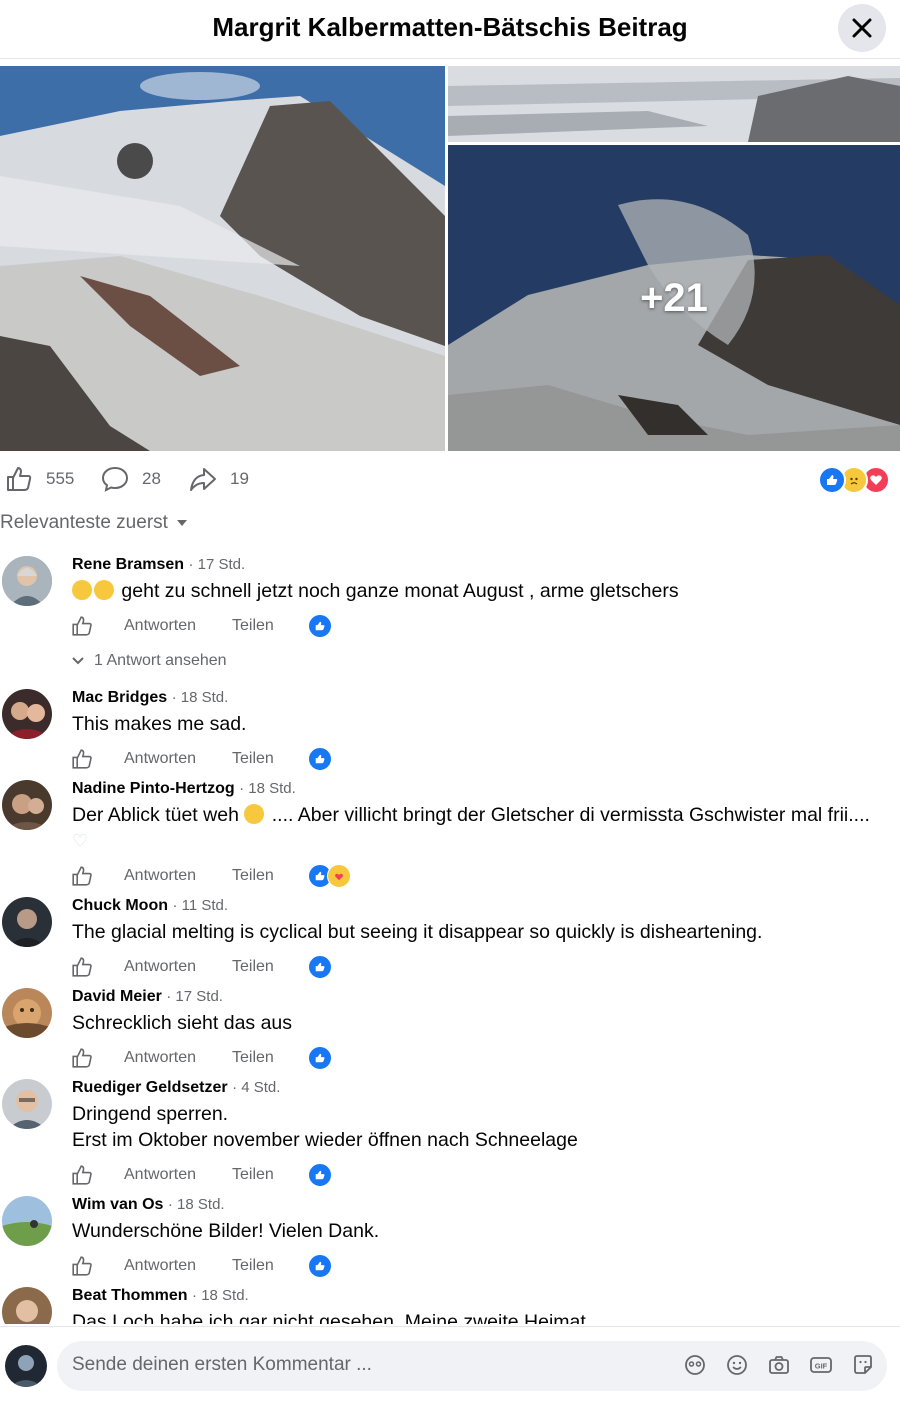 This screenshot has height=1404, width=900. Describe the element at coordinates (153, 788) in the screenshot. I see `comment-author: Nadine Pinto-Hertzog` at that location.